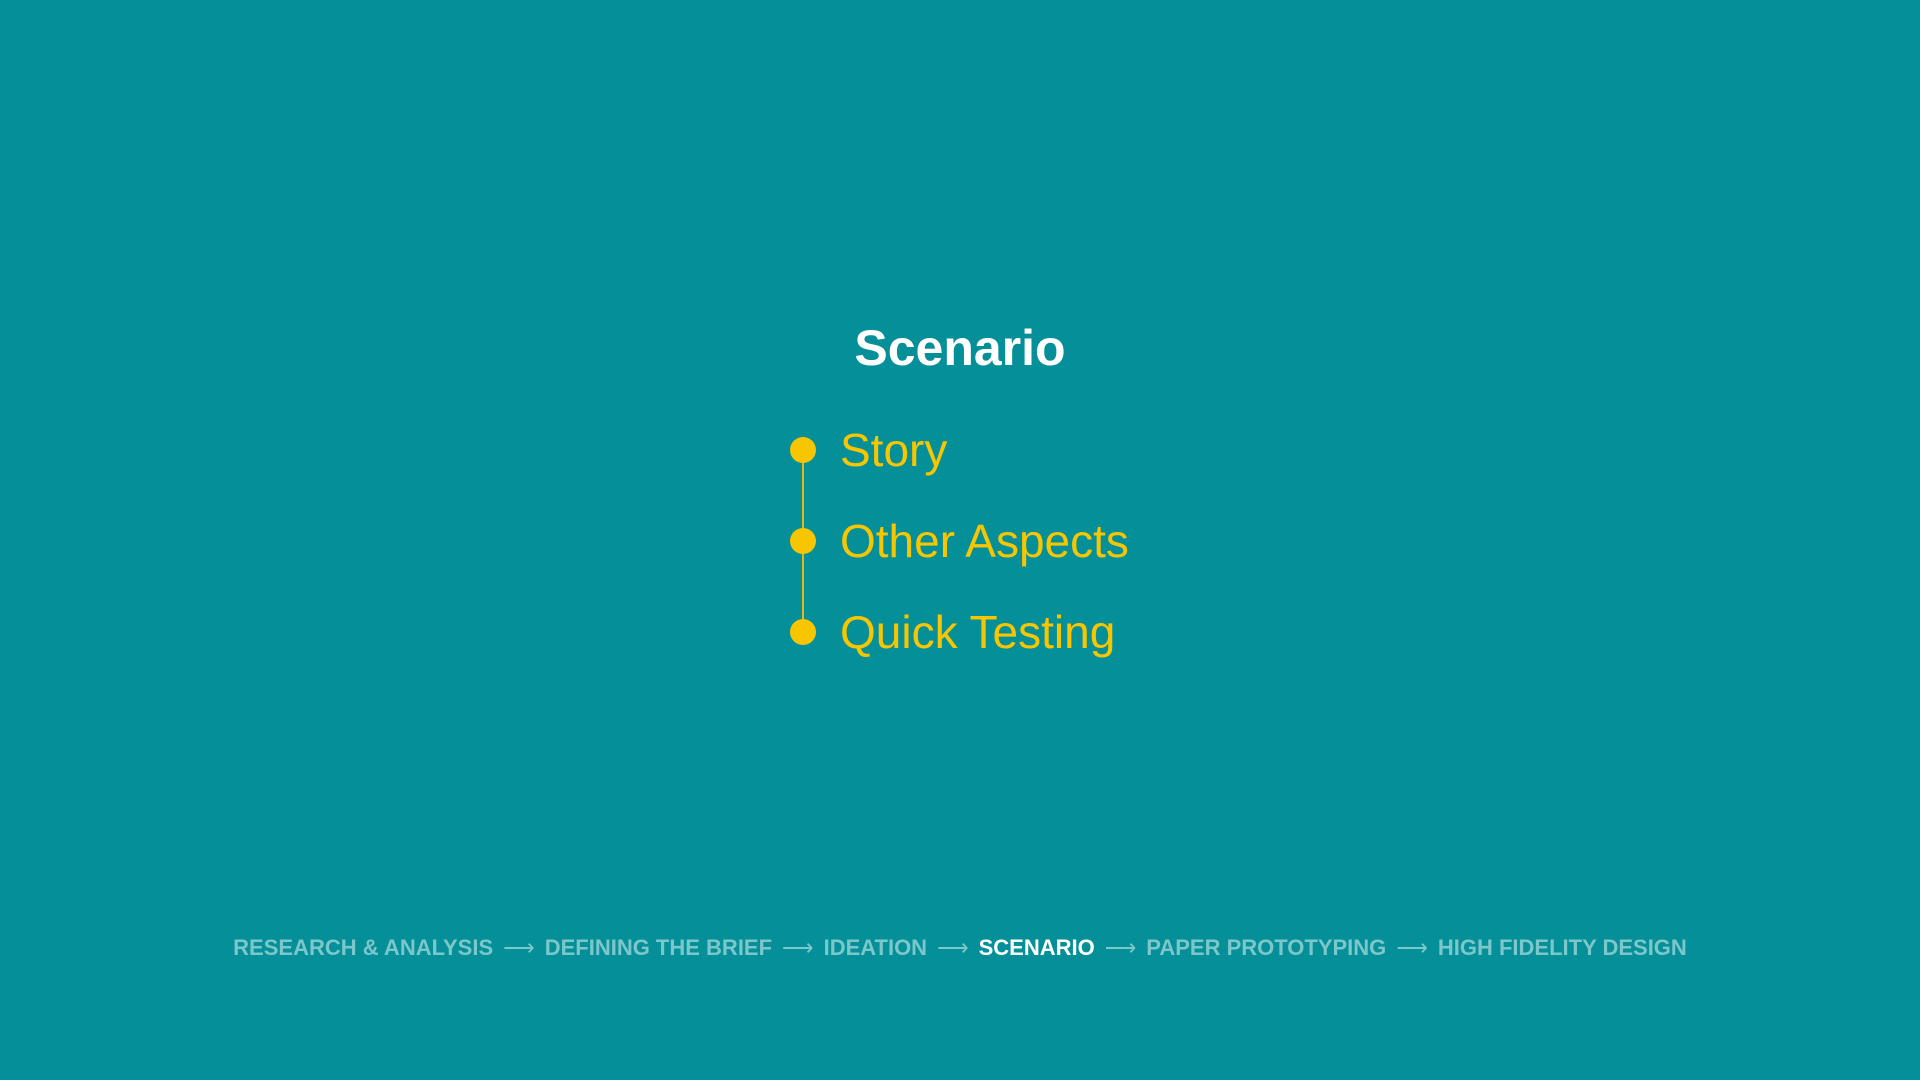 The width and height of the screenshot is (1920, 1080). Describe the element at coordinates (978, 632) in the screenshot. I see `timeline-item-label: Quick Testing` at that location.